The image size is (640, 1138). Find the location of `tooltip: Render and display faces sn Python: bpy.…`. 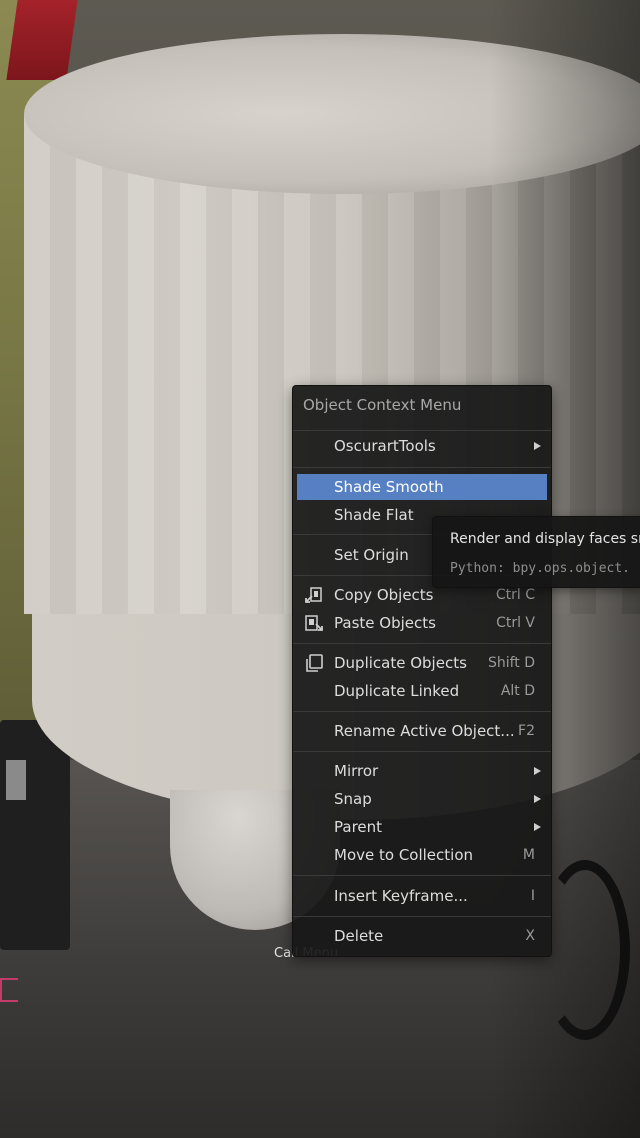

tooltip: Render and display faces sn Python: bpy.… is located at coordinates (536, 552).